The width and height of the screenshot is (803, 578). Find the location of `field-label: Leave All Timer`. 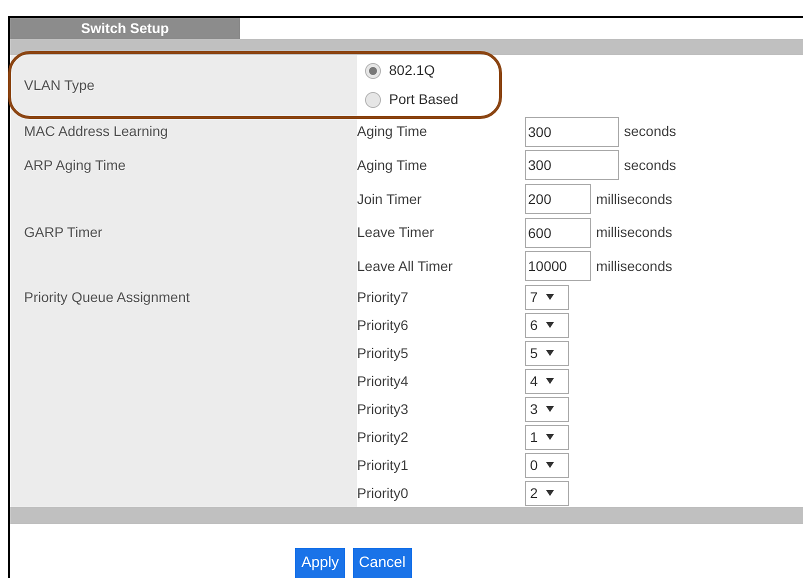

field-label: Leave All Timer is located at coordinates (405, 266).